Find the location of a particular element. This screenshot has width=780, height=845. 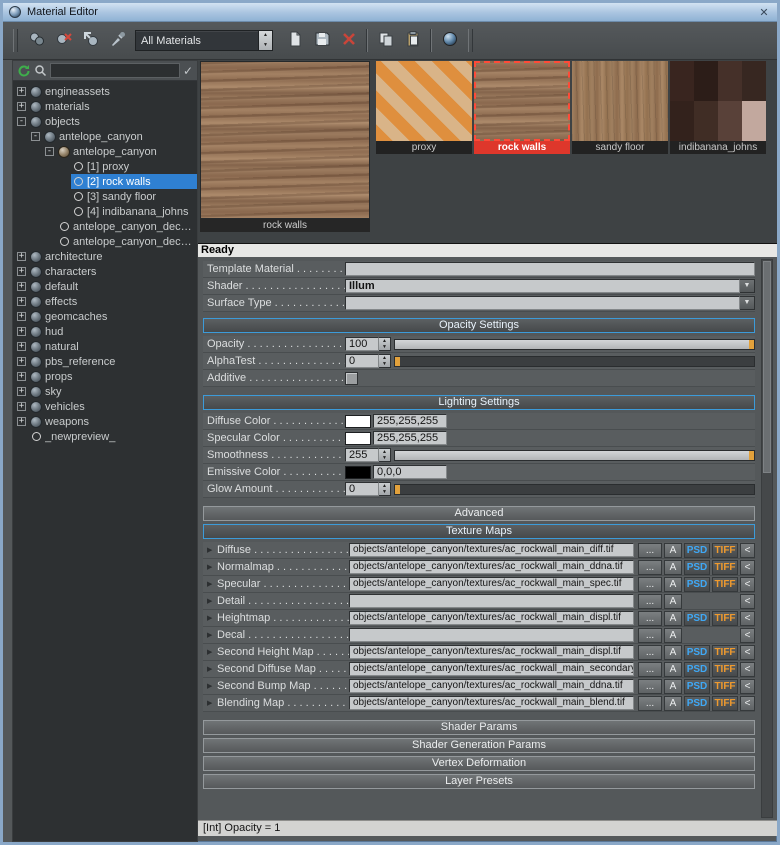

glow-amount-slider is located at coordinates (574, 489).